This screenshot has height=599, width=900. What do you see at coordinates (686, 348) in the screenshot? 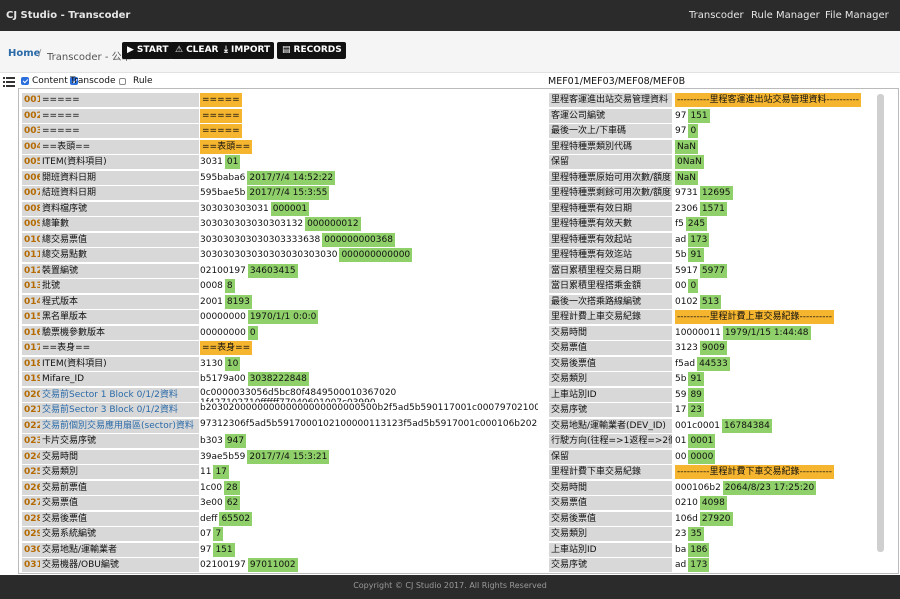
I see `raw-hex: 3123` at bounding box center [686, 348].